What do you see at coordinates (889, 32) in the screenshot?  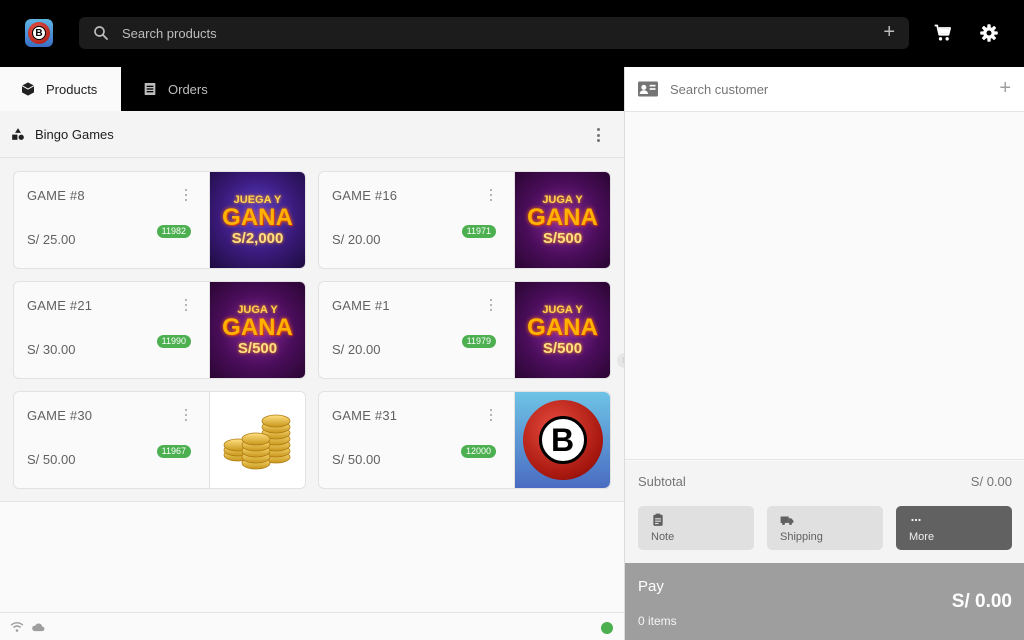 I see `add-product-button: +` at bounding box center [889, 32].